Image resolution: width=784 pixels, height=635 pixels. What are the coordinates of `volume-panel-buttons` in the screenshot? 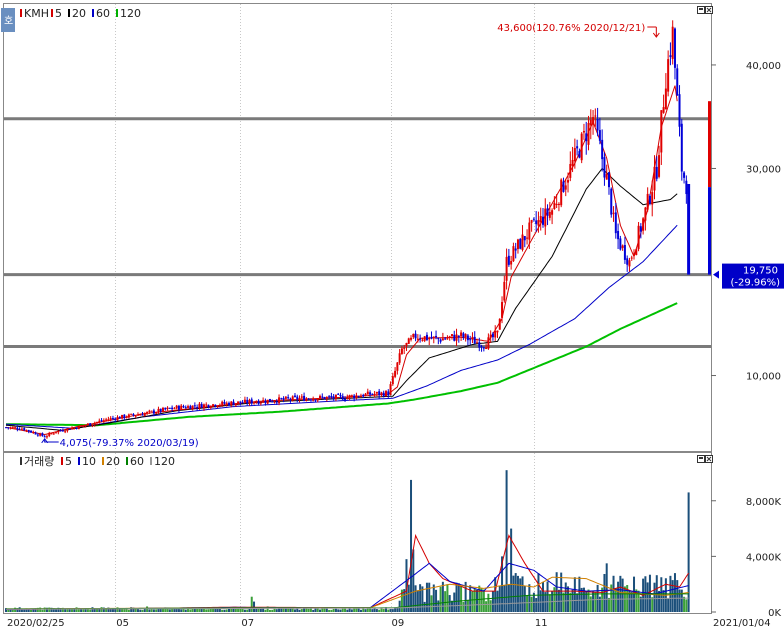 It's located at (705, 459).